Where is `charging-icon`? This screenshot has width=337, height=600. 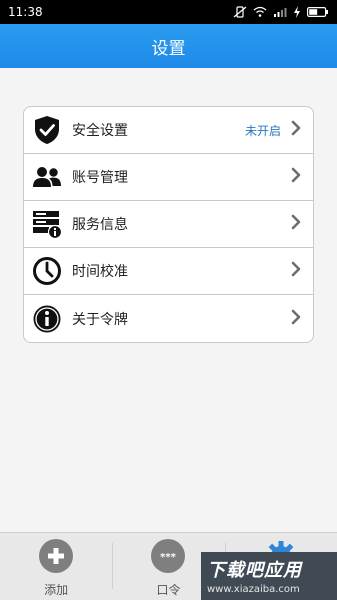
charging-icon is located at coordinates (297, 12).